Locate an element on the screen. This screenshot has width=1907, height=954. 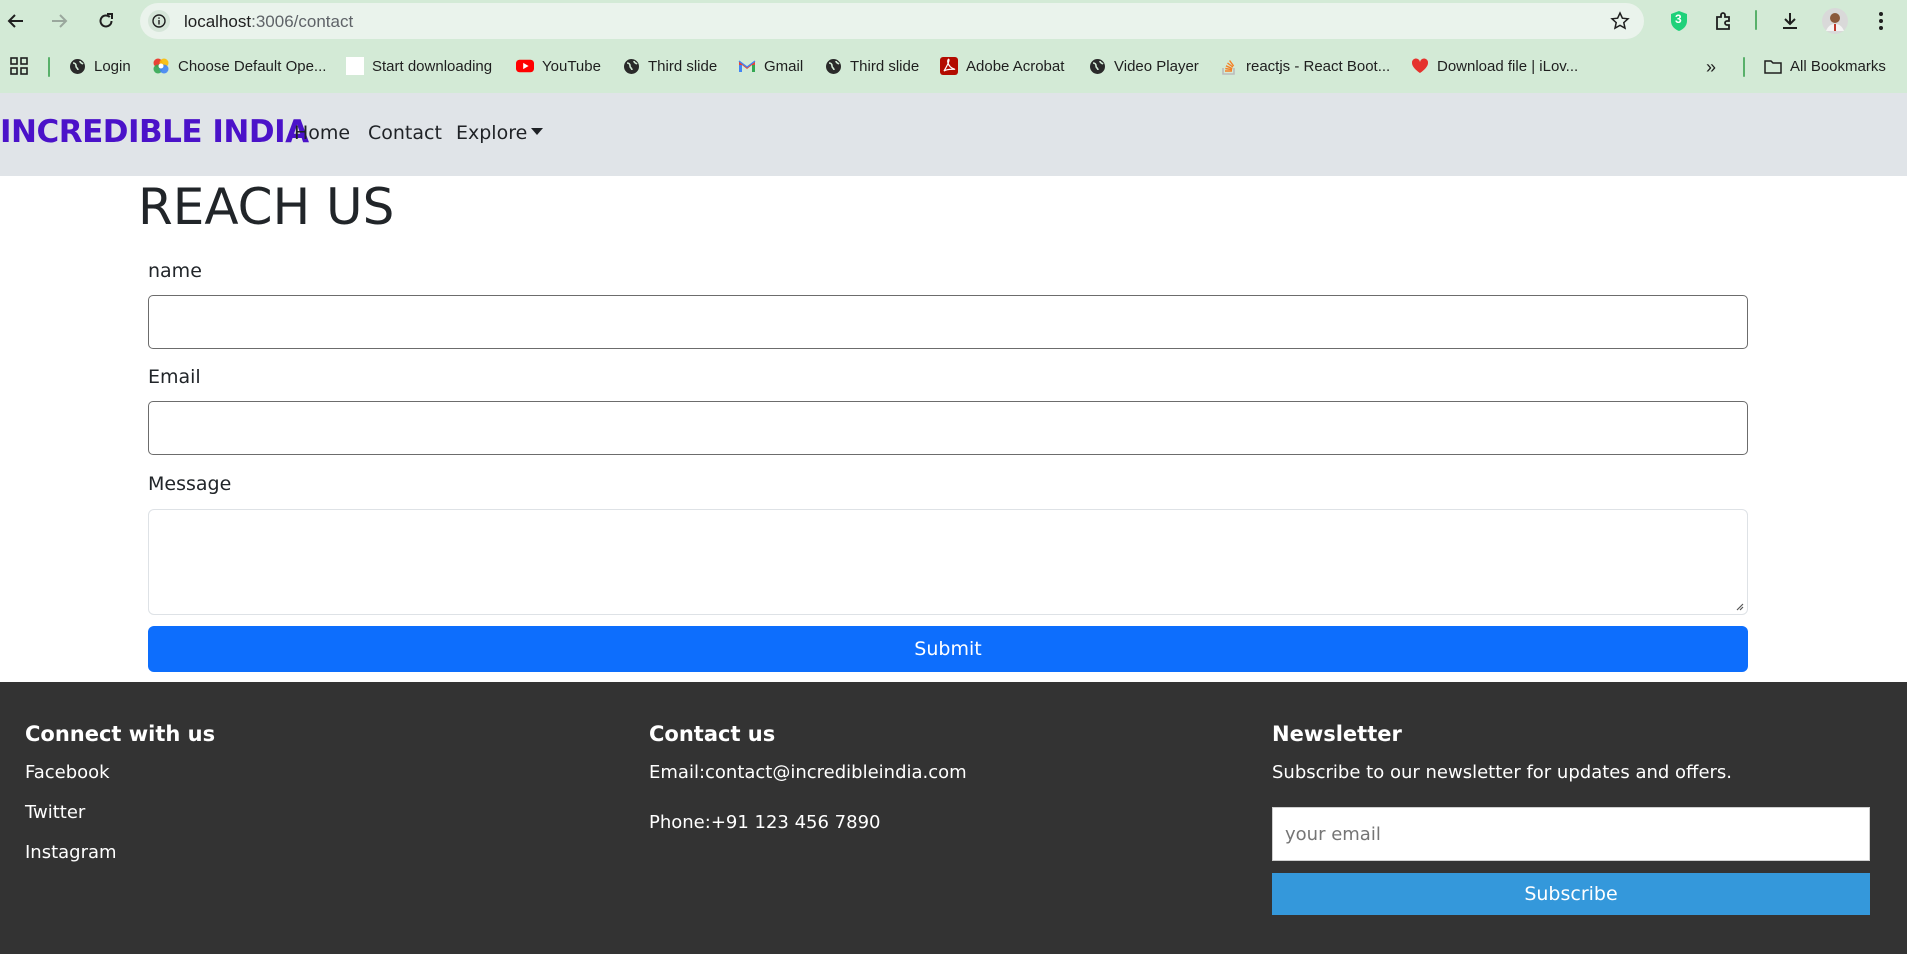
bookmark-start-downloading: Start downloading is located at coordinates (419, 66).